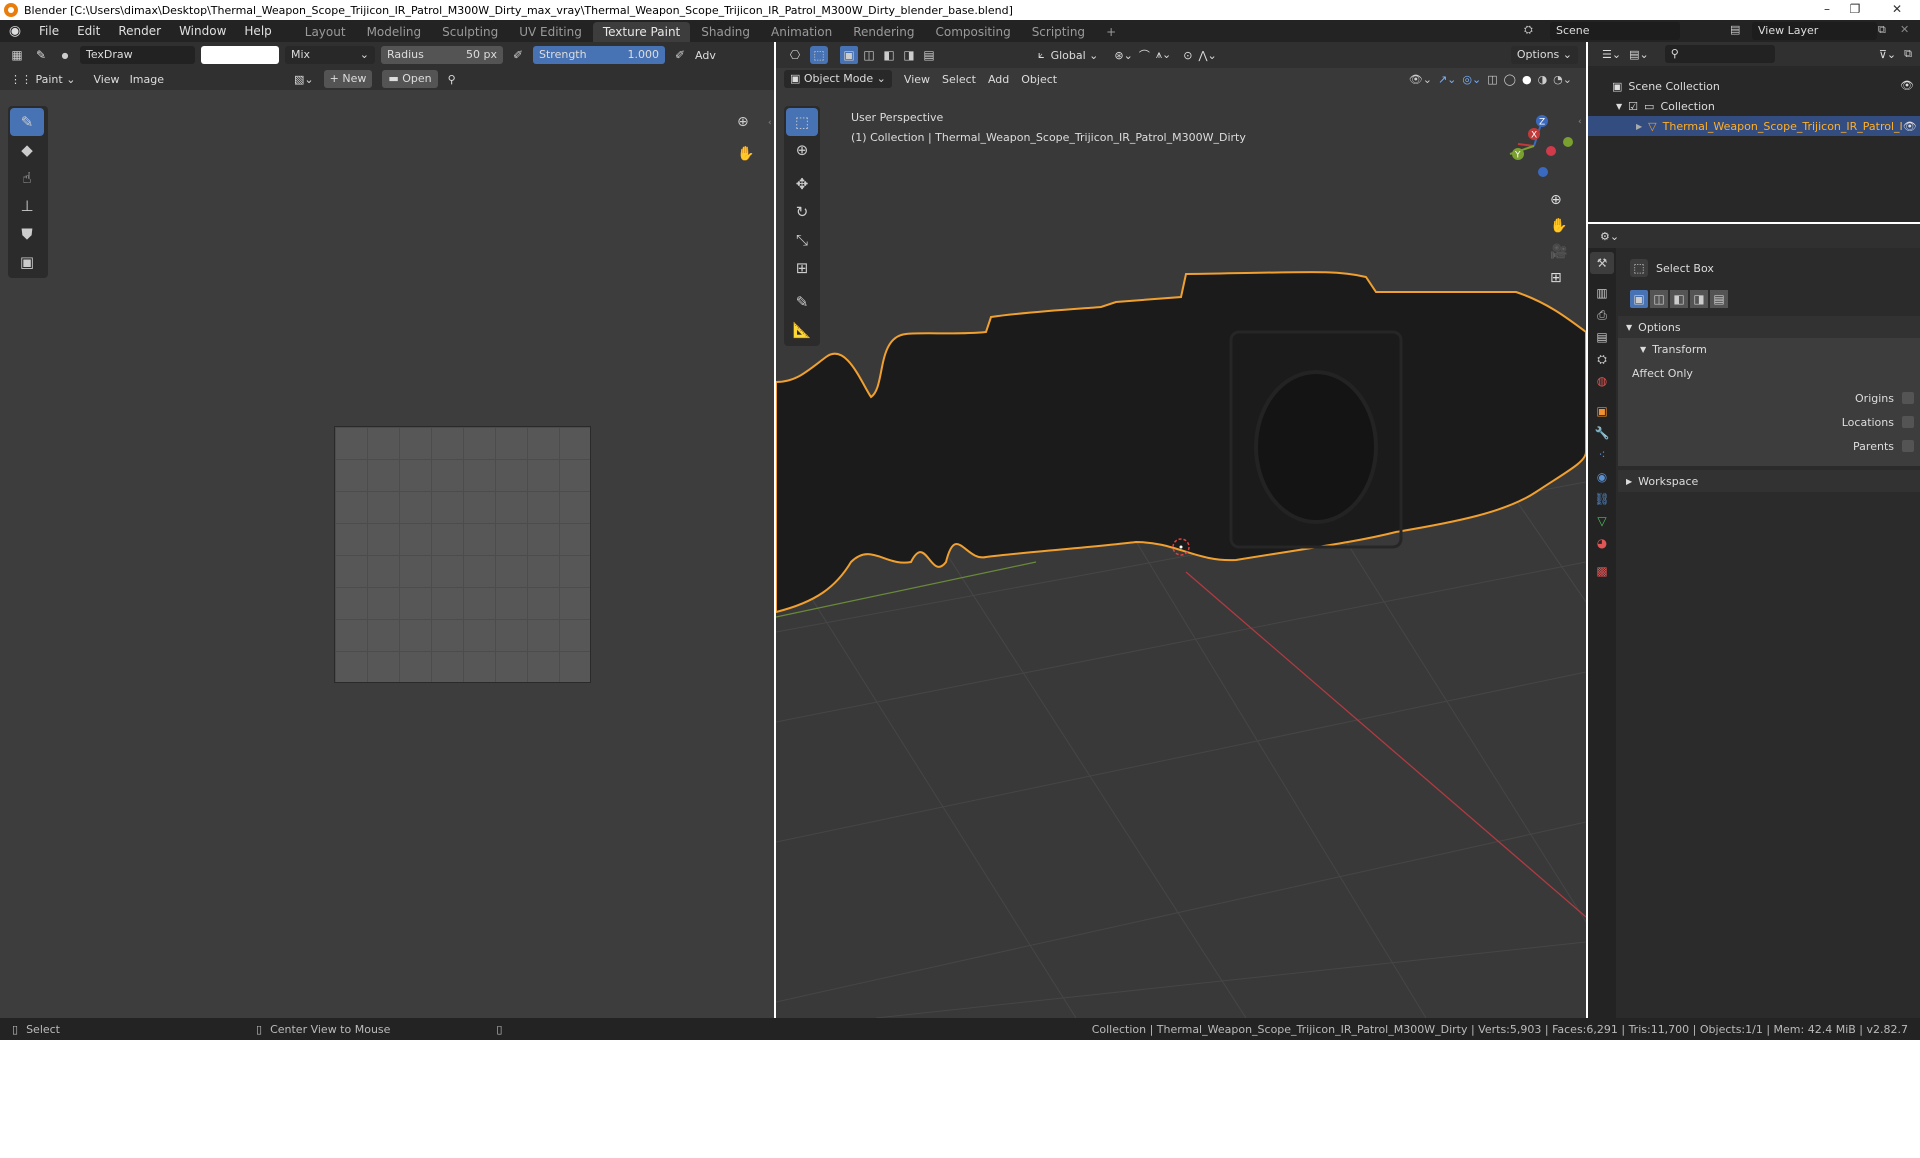 The width and height of the screenshot is (1920, 1158). Describe the element at coordinates (802, 302) in the screenshot. I see `annotate-tool-icon: ✎` at that location.